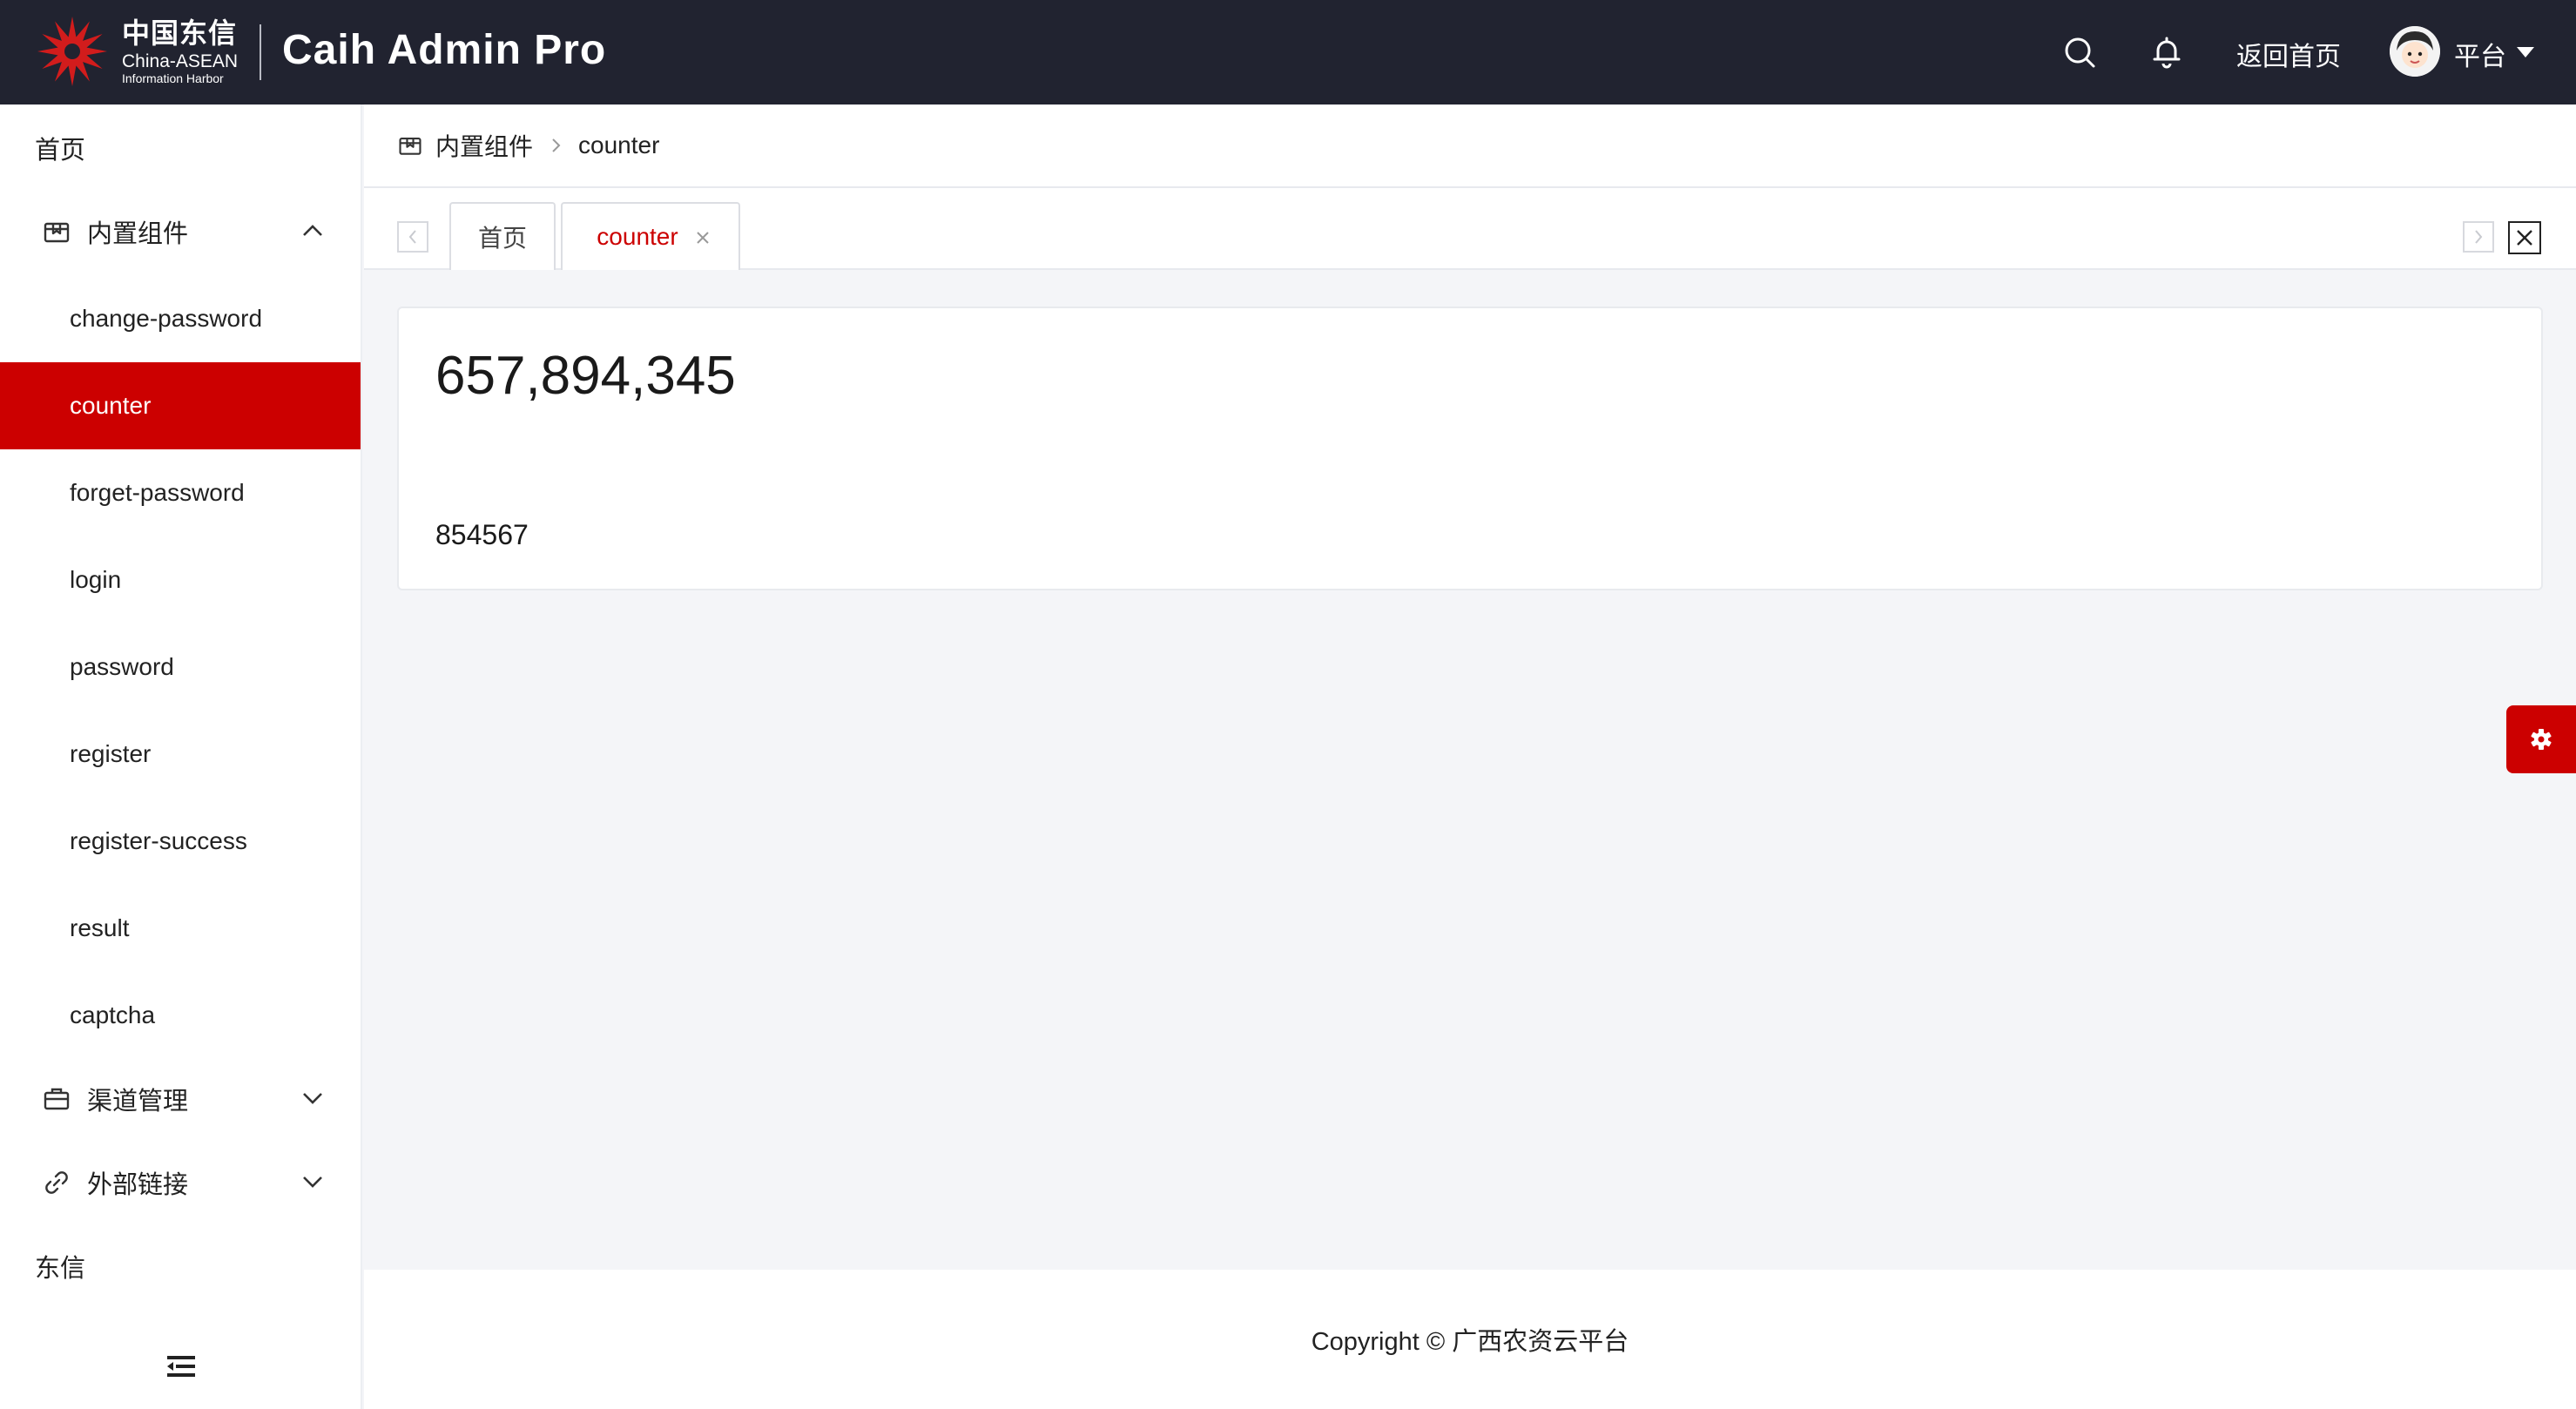  What do you see at coordinates (138, 1102) in the screenshot?
I see `sidebar-group-label: 渠道管理` at bounding box center [138, 1102].